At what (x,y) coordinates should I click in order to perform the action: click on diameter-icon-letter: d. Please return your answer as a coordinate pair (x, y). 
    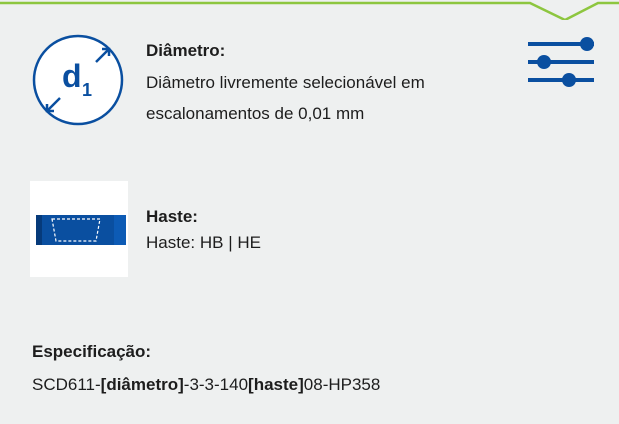
    Looking at the image, I should click on (72, 76).